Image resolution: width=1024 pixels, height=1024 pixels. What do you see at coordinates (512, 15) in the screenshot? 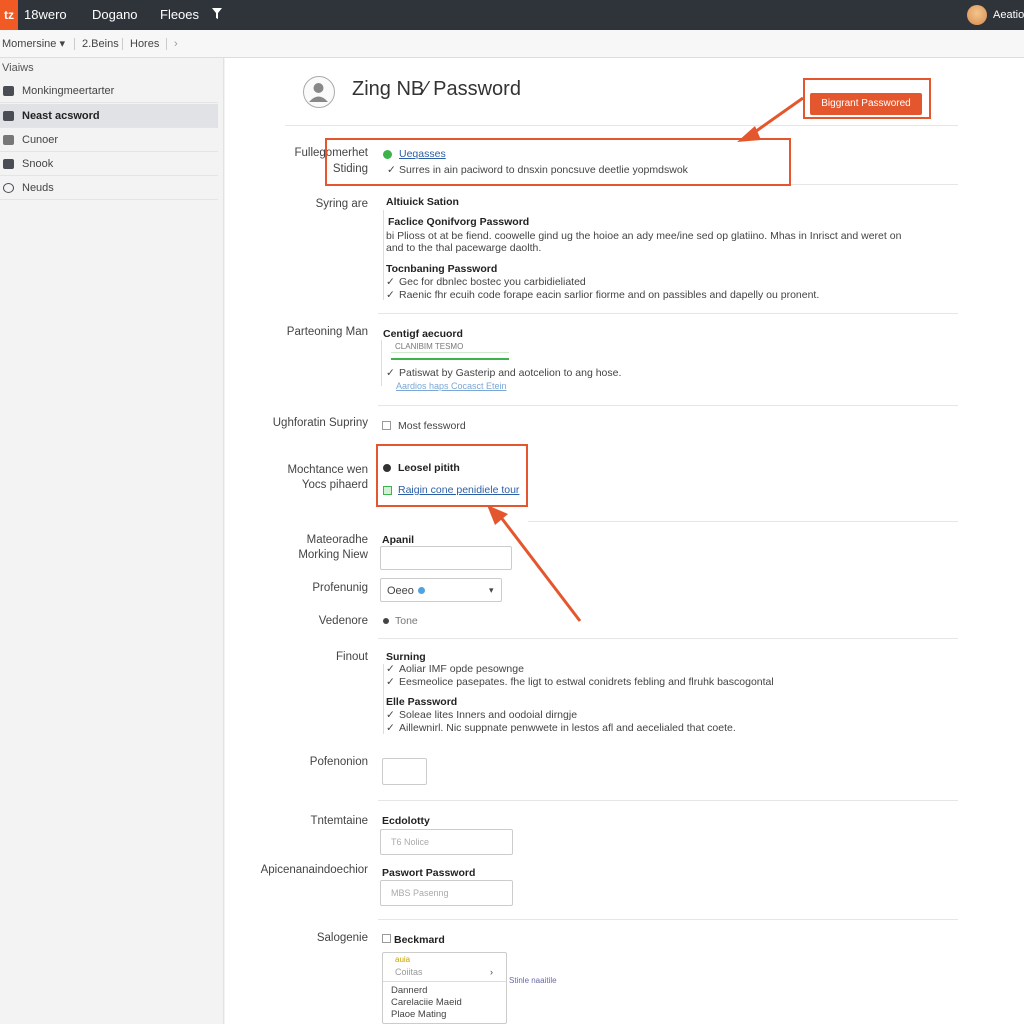
I see `top-bar: tz 18wero Dogano Fleoes Aeatio` at bounding box center [512, 15].